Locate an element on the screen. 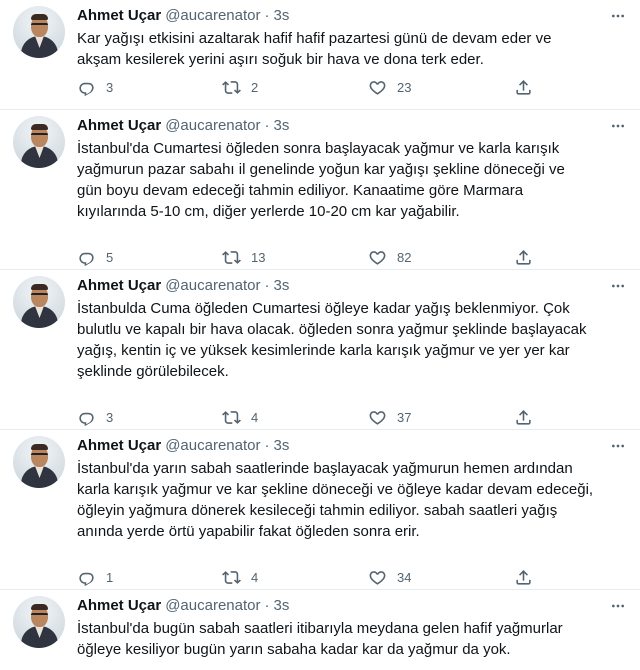 The image size is (640, 670). reply-button: 1 is located at coordinates (95, 577).